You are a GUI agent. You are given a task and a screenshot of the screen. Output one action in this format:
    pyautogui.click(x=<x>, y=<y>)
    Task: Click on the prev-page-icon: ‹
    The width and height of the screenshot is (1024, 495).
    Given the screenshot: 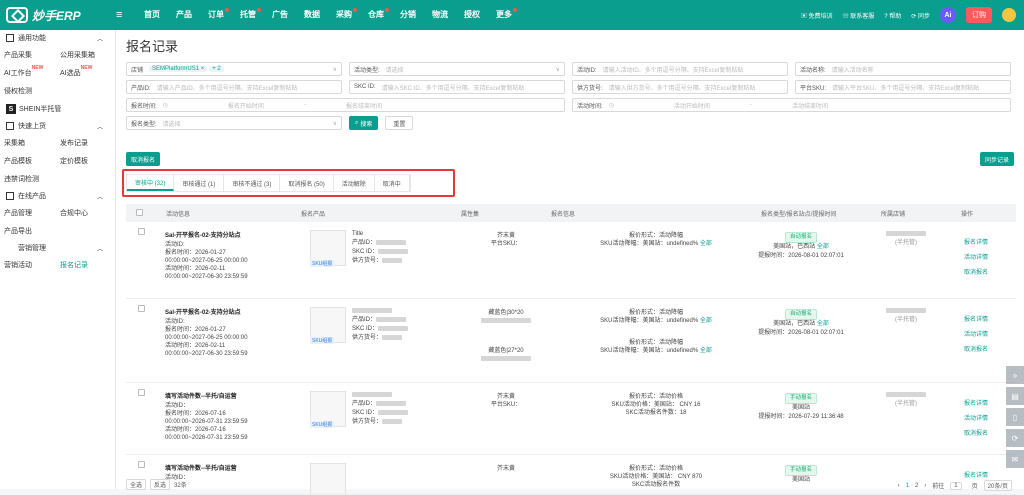 What is the action you would take?
    pyautogui.click(x=899, y=486)
    